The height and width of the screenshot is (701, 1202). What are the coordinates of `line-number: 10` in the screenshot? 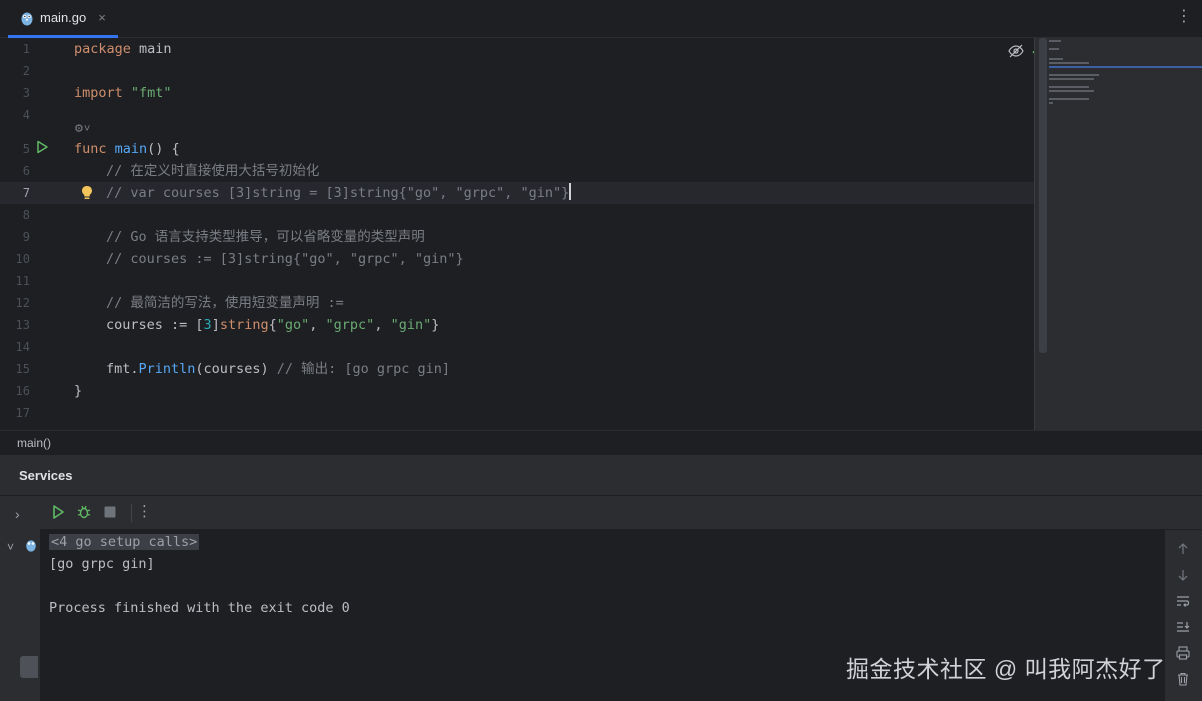 It's located at (22, 259).